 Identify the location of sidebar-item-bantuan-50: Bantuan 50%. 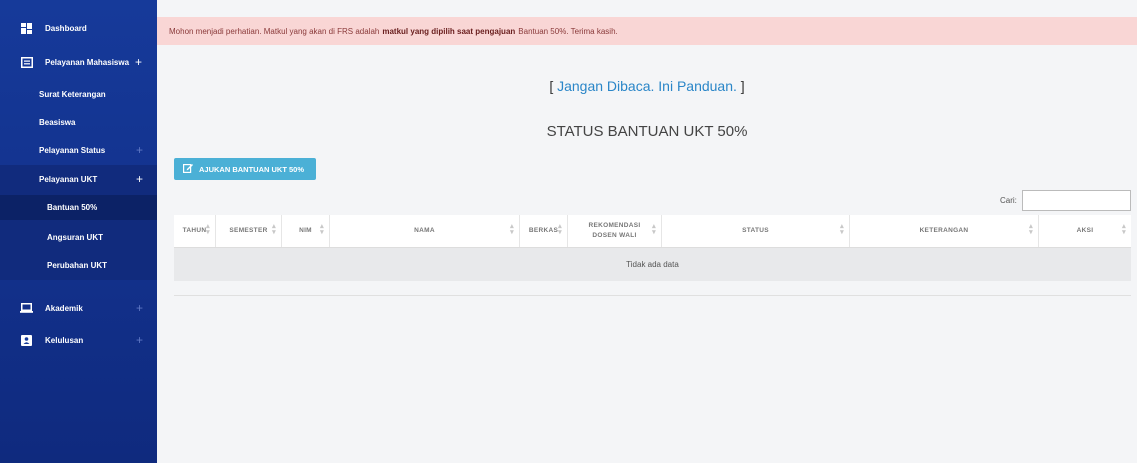
(78, 207).